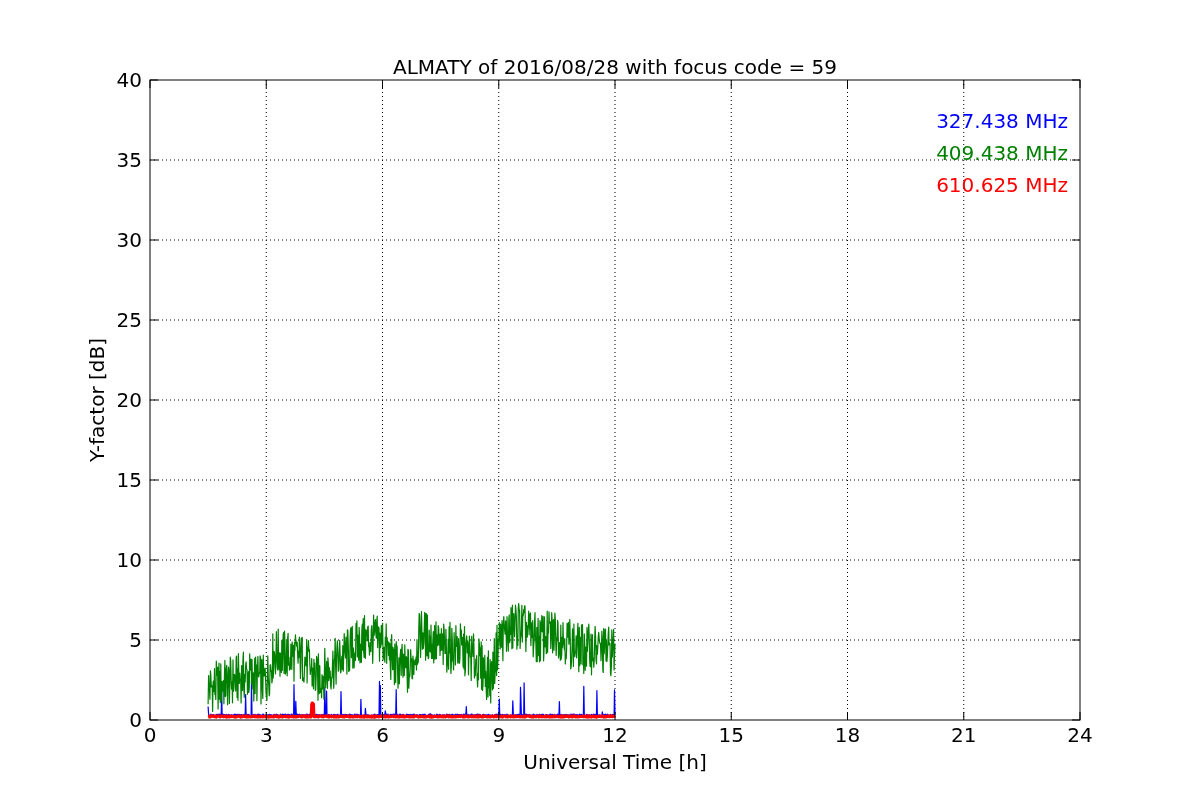  What do you see at coordinates (135, 720) in the screenshot?
I see `y-tick-label: 0` at bounding box center [135, 720].